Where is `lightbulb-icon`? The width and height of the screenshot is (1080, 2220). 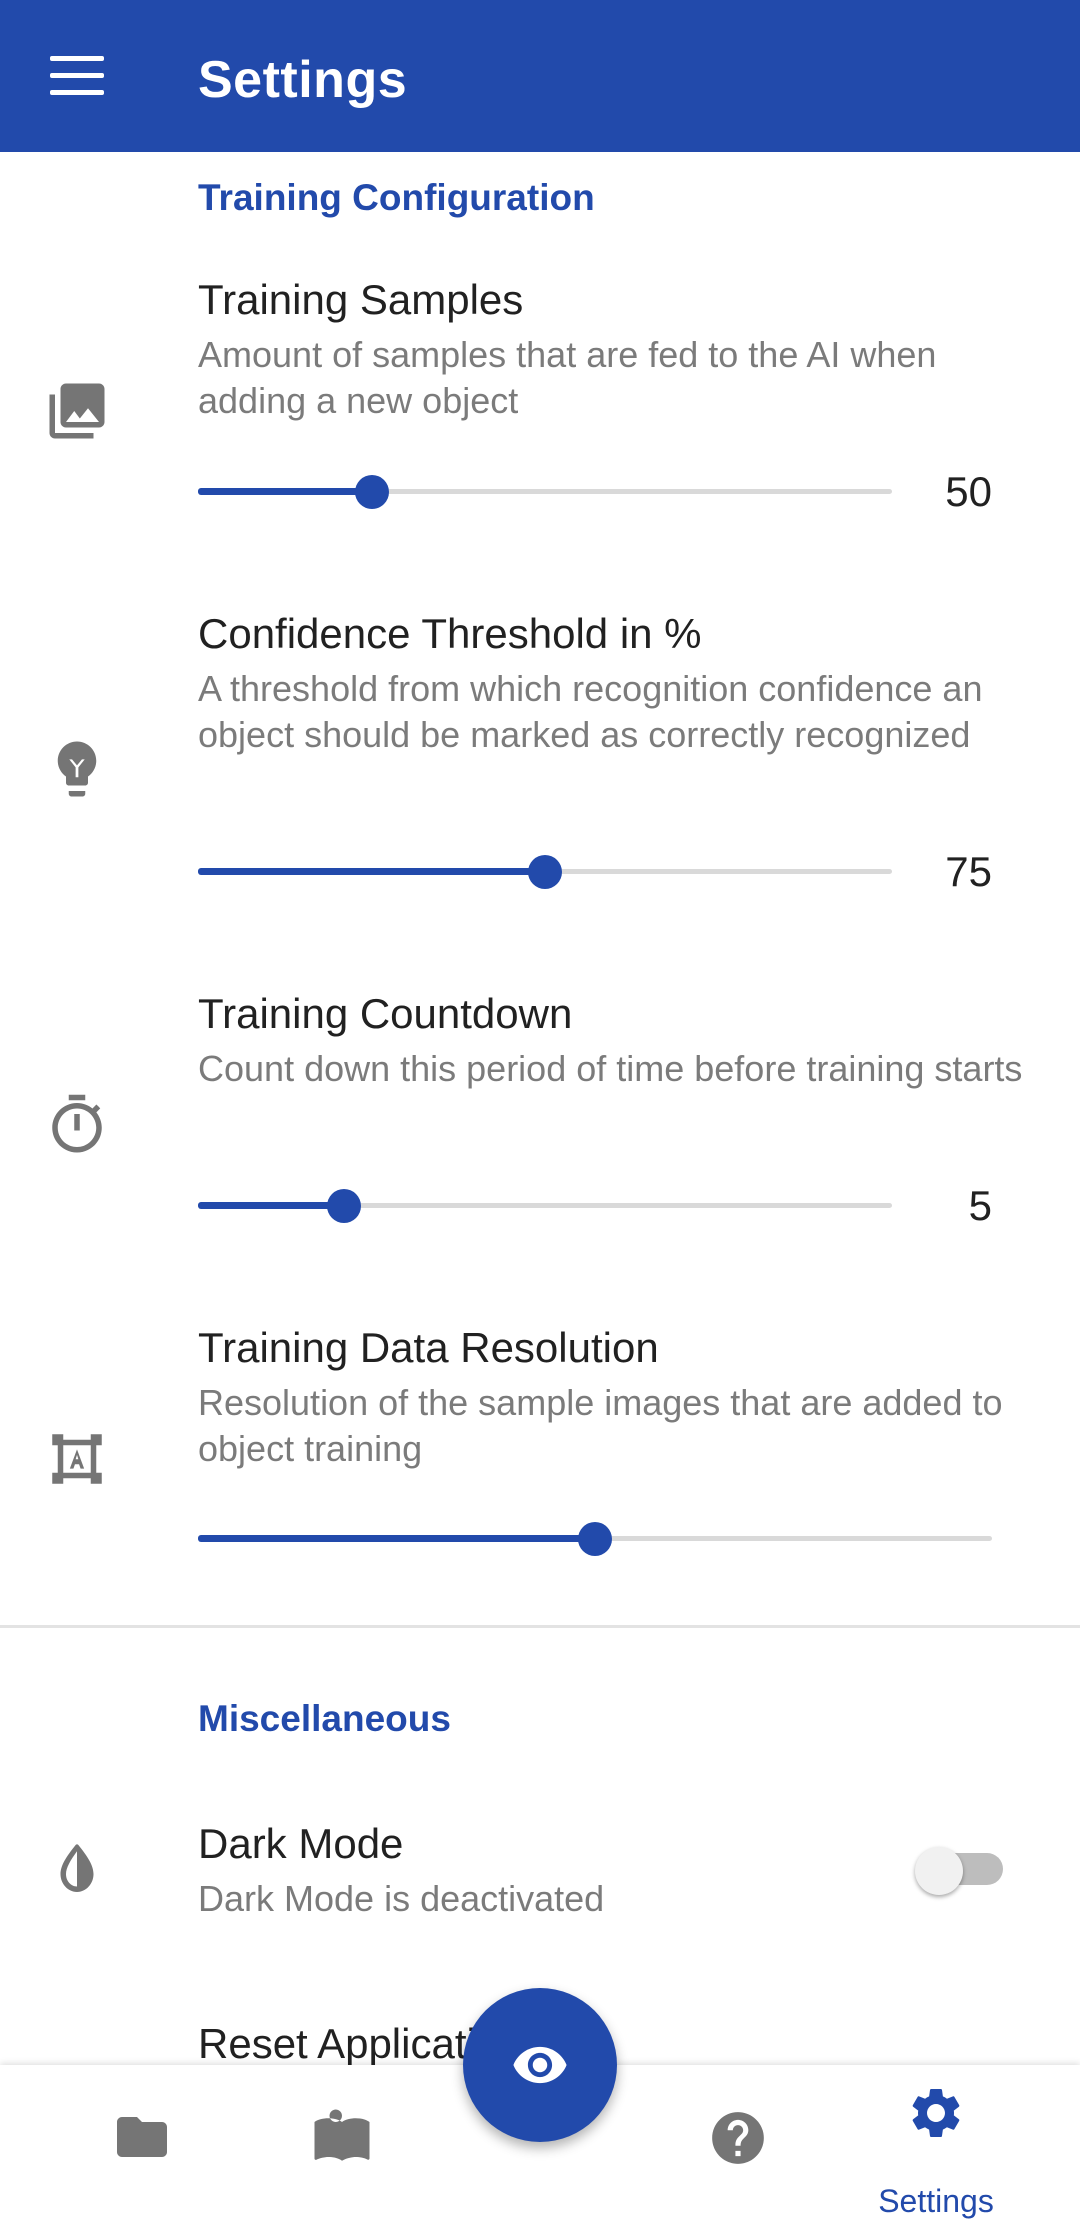 lightbulb-icon is located at coordinates (77, 769).